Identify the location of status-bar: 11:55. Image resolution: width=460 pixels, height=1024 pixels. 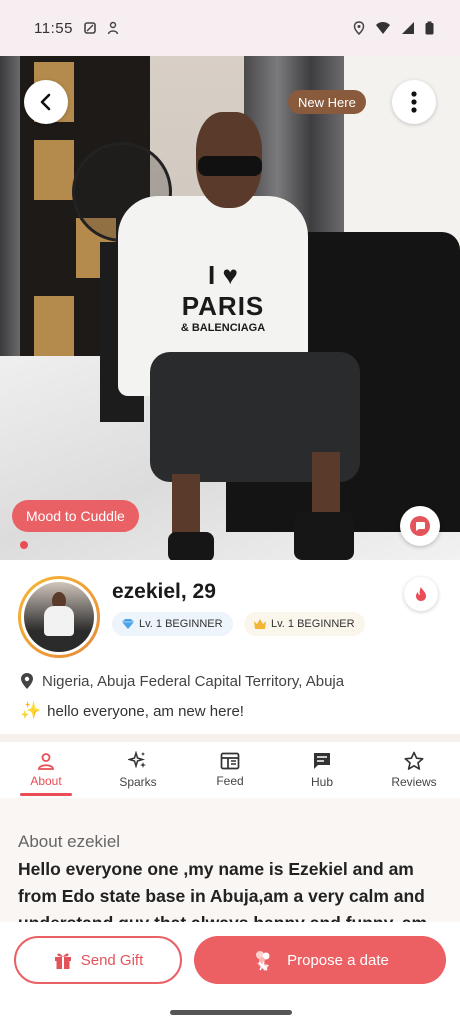
(230, 28).